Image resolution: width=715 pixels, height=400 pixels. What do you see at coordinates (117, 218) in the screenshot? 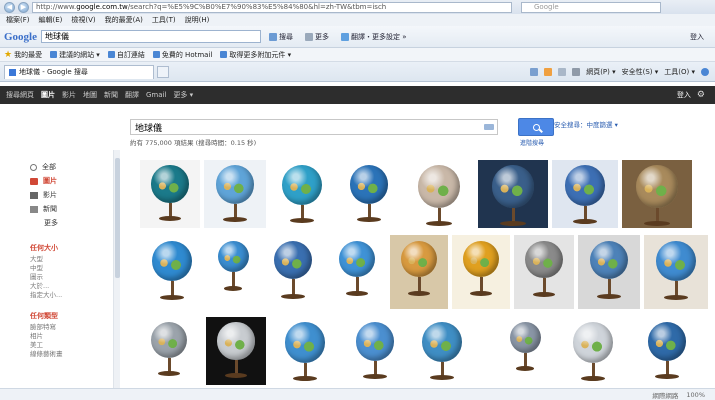
I see `scrollbar-thumb` at bounding box center [117, 218].